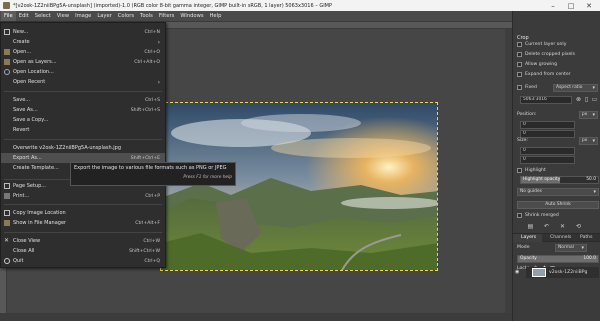  I want to click on close-button: ✕, so click(589, 5).